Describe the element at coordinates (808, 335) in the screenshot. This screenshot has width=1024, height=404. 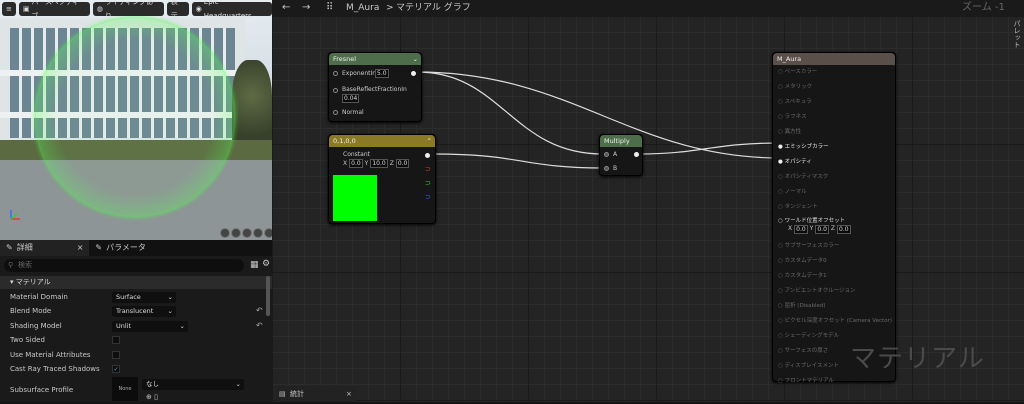
I see `output-pin-row: ○ シェーディングモデル` at that location.